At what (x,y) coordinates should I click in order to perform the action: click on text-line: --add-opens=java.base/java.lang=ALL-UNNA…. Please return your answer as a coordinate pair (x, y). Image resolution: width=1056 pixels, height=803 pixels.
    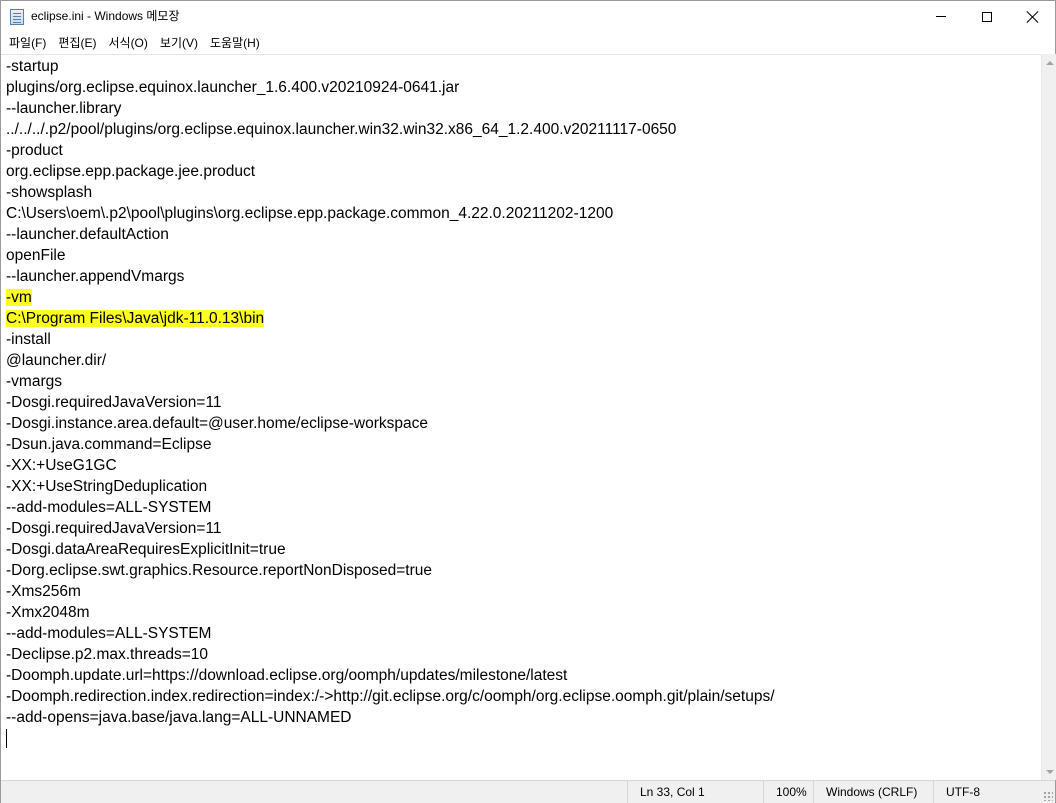
    Looking at the image, I should click on (390, 717).